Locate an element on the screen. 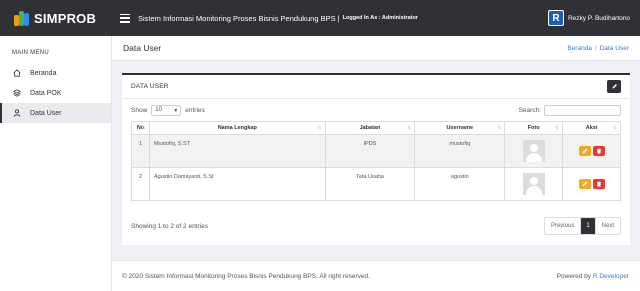 This screenshot has width=640, height=291. page-header: Data User Beranda / Data User is located at coordinates (376, 48).